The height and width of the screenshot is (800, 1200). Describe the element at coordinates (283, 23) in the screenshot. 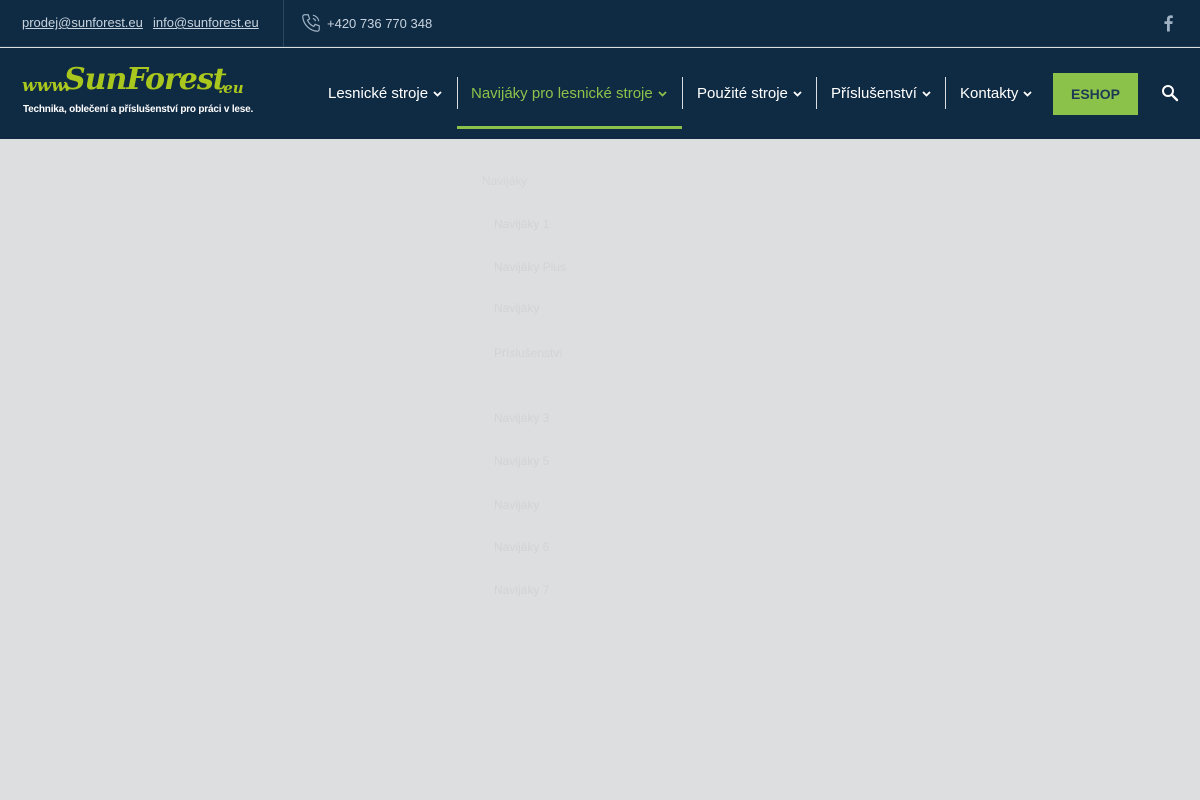

I see `top-bar-divider` at that location.